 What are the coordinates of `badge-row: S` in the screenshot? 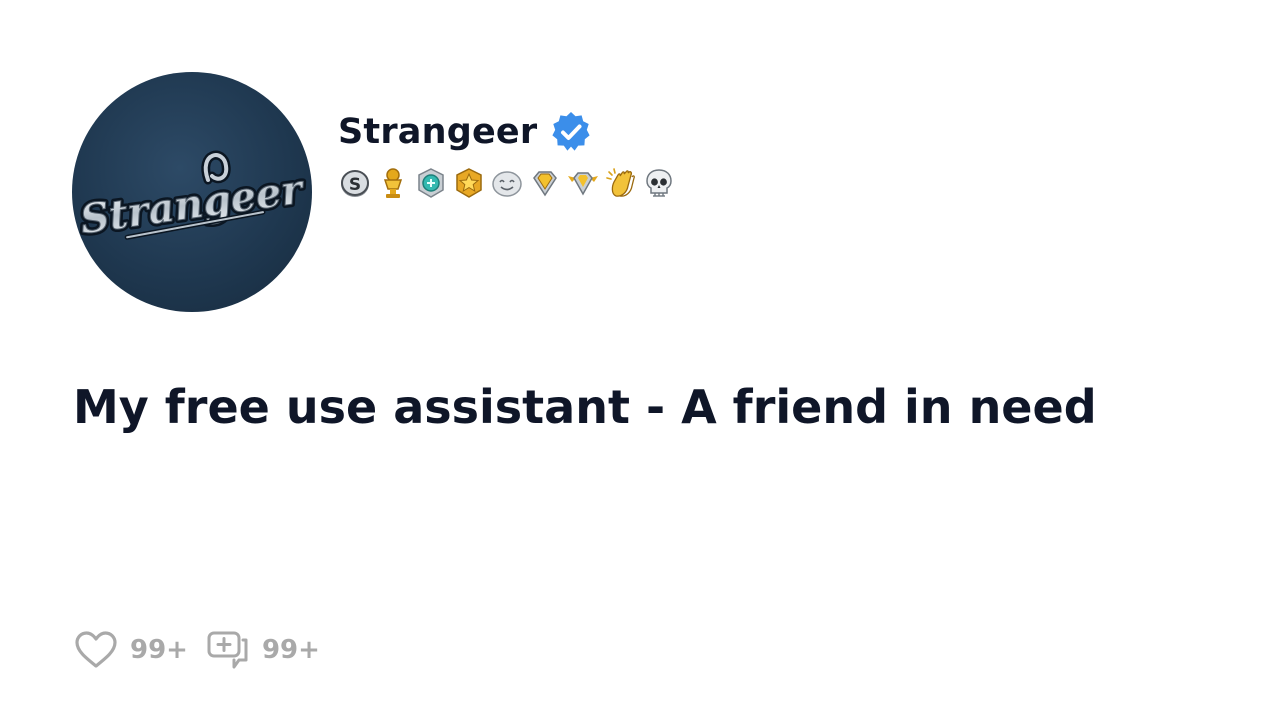 It's located at (507, 183).